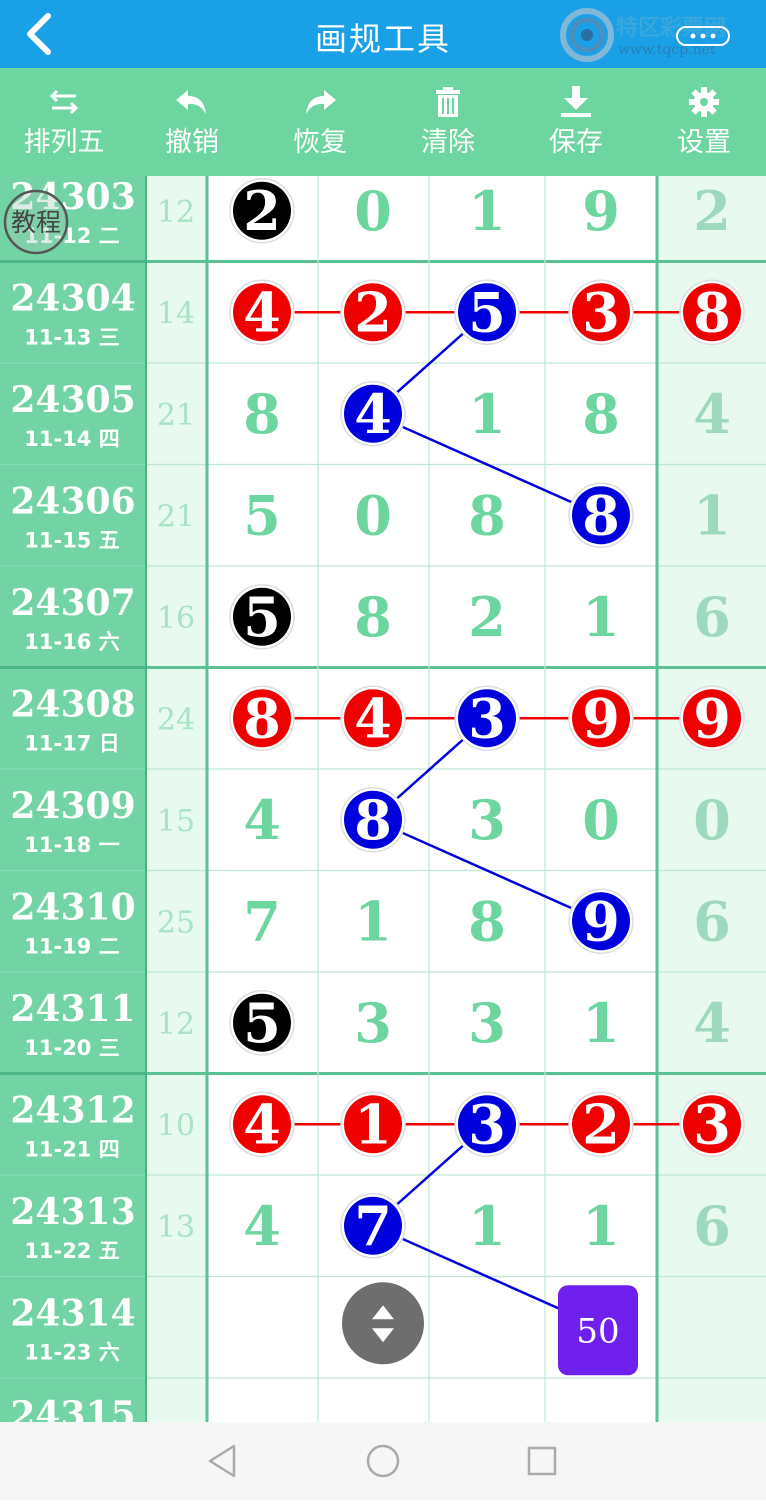  I want to click on lottery-type-button: 排列五, so click(64, 122).